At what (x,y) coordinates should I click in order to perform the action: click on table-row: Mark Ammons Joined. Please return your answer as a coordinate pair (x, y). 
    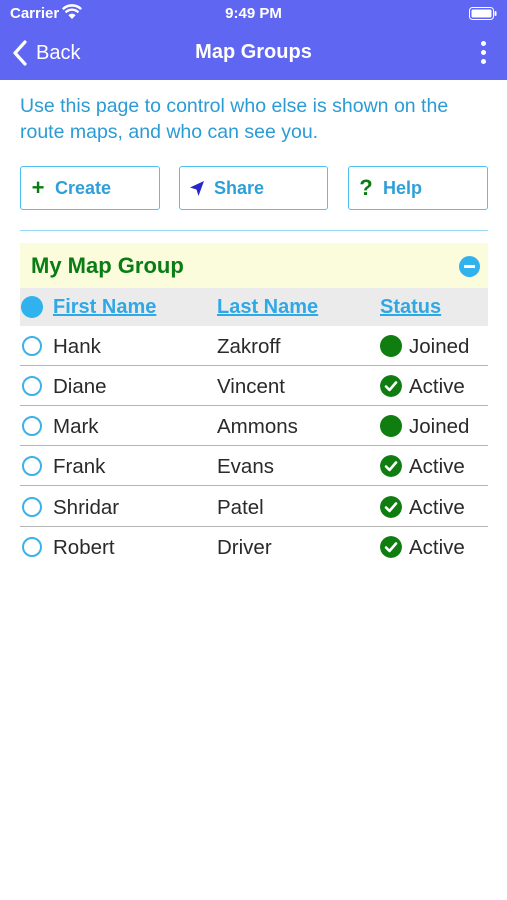
    Looking at the image, I should click on (254, 426).